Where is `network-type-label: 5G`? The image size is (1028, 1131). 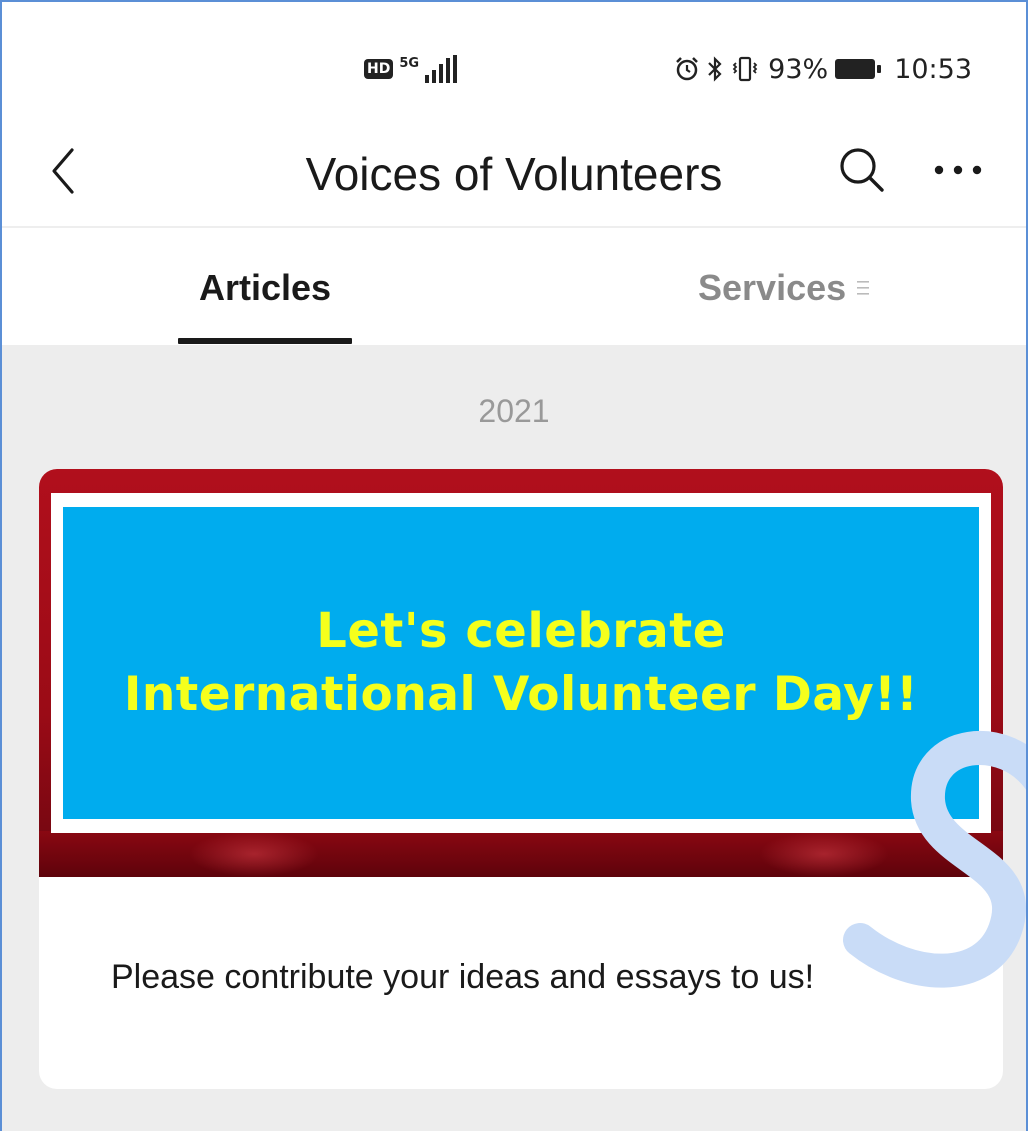 network-type-label: 5G is located at coordinates (409, 63).